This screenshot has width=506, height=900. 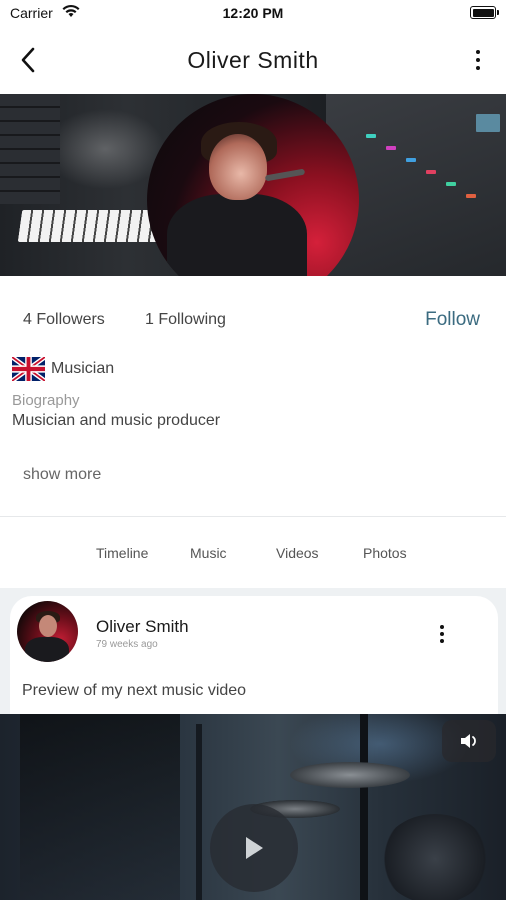 What do you see at coordinates (385, 553) in the screenshot?
I see `tab-photos: Photos` at bounding box center [385, 553].